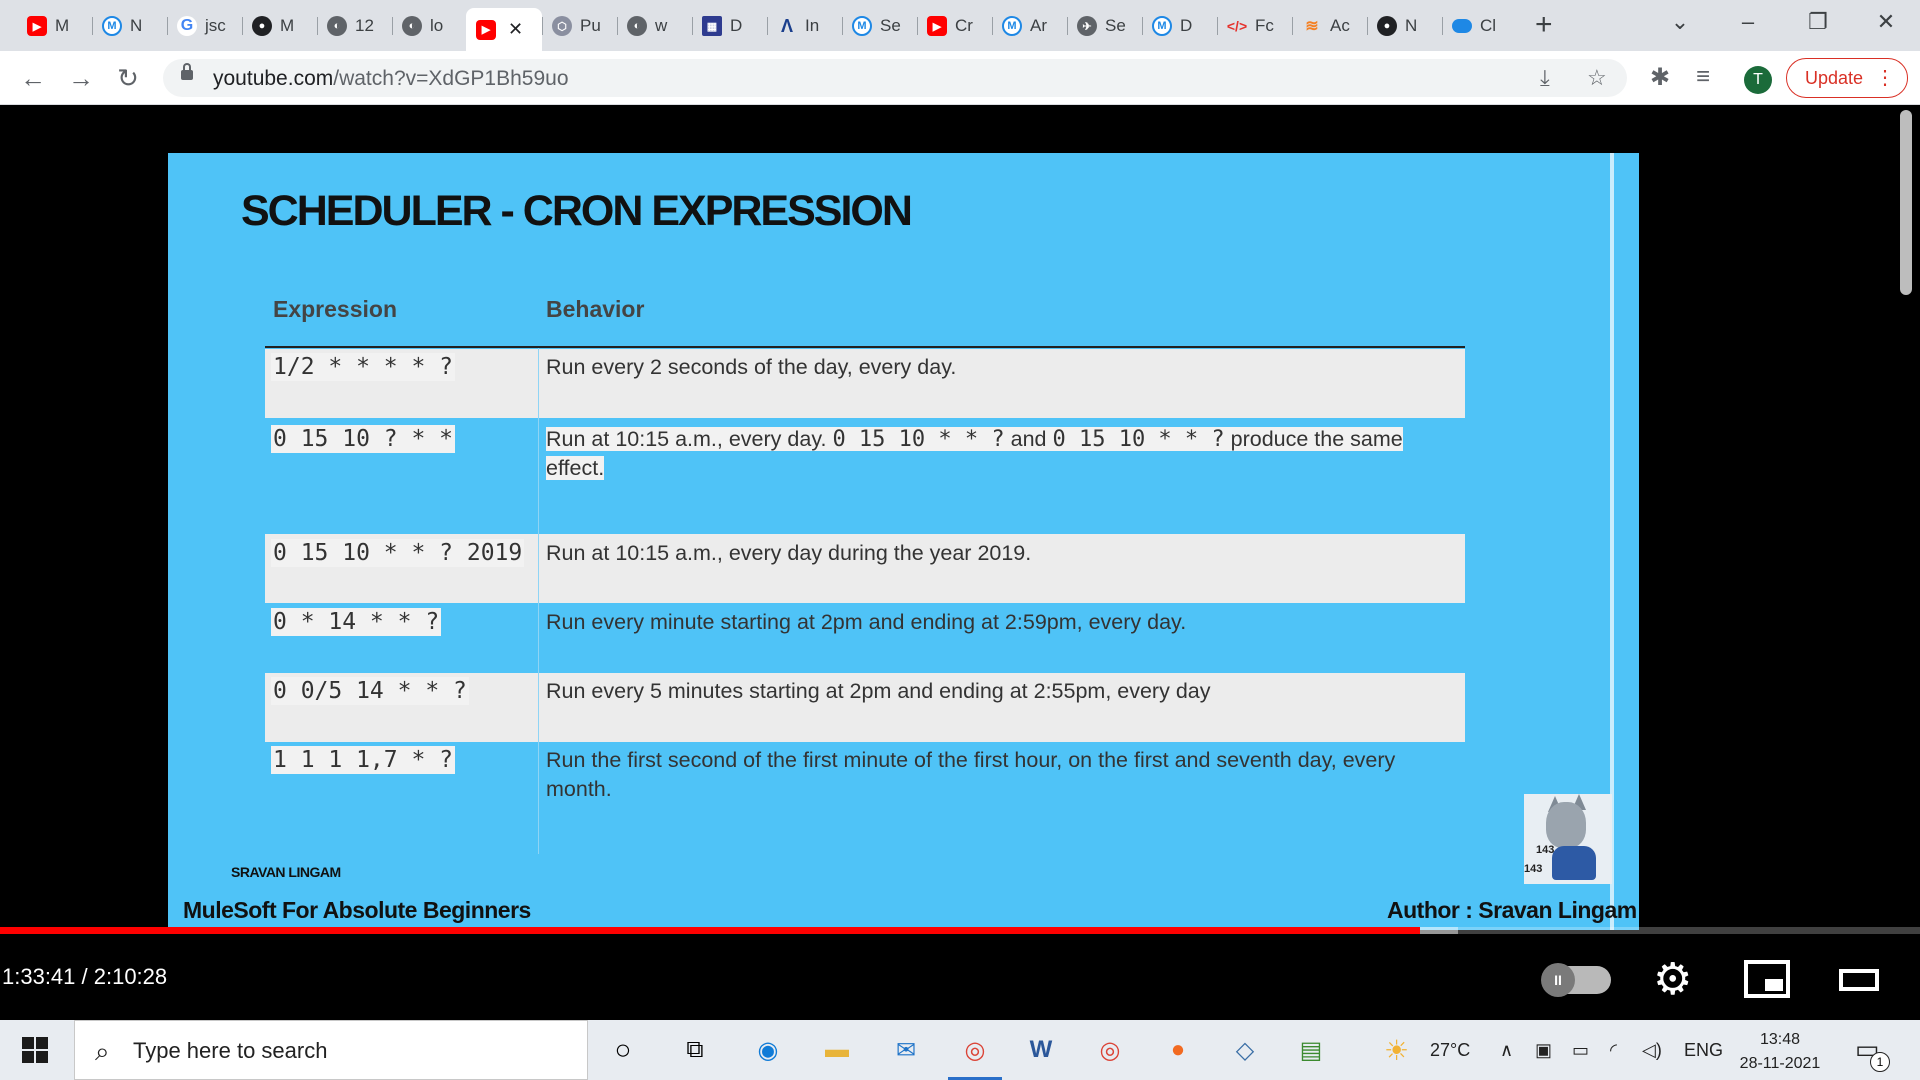 This screenshot has width=1920, height=1080. What do you see at coordinates (895, 78) in the screenshot?
I see `address-bar: youtube.com/watch?v=XdGP1Bh59uo ⤓ ☆` at bounding box center [895, 78].